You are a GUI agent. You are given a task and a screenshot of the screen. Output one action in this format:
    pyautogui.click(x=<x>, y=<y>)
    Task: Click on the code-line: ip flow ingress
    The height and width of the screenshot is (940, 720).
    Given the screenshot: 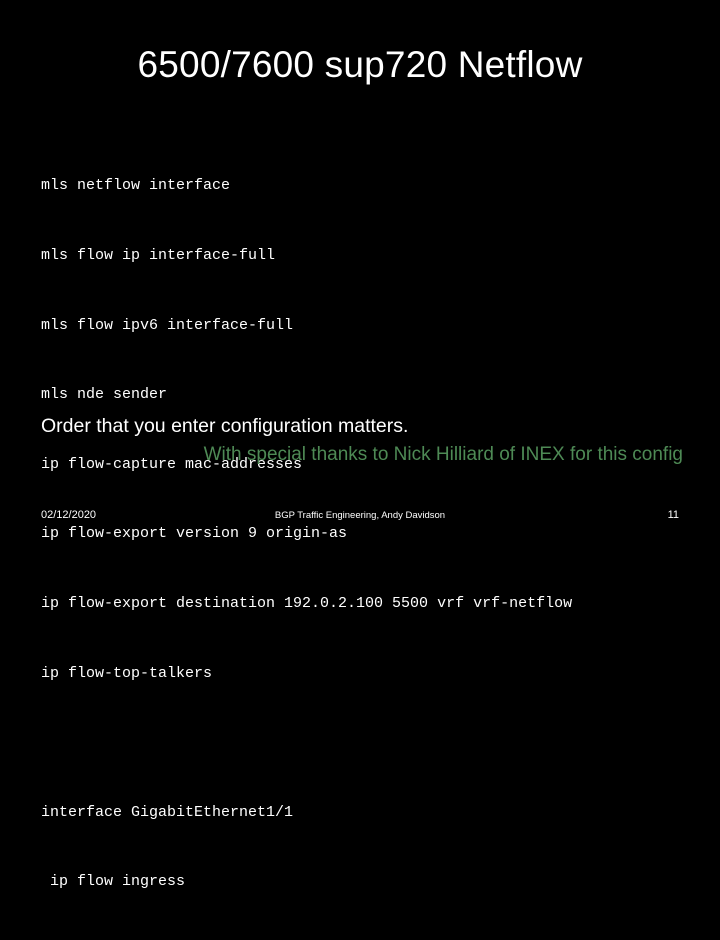 What is the action you would take?
    pyautogui.click(x=113, y=882)
    